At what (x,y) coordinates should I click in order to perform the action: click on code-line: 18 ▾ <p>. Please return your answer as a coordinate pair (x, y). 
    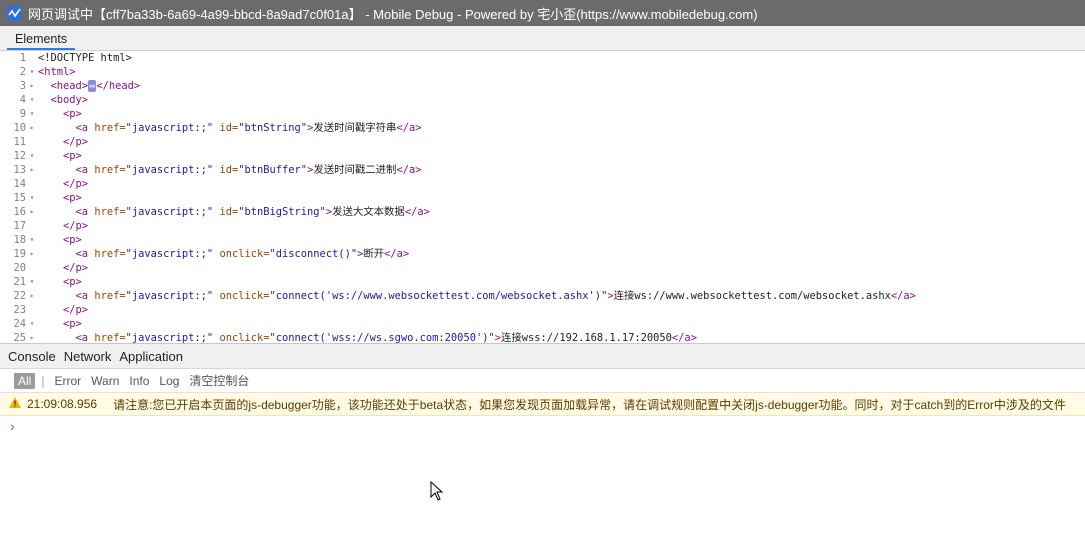
    Looking at the image, I should click on (542, 240).